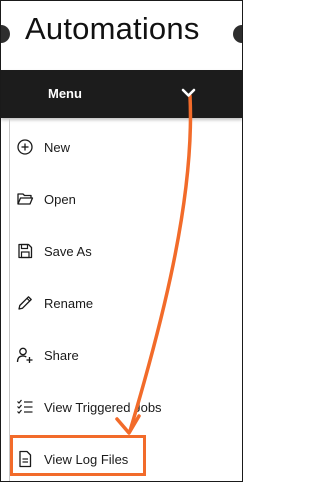 This screenshot has height=482, width=320. I want to click on menu-item-label: Share, so click(61, 355).